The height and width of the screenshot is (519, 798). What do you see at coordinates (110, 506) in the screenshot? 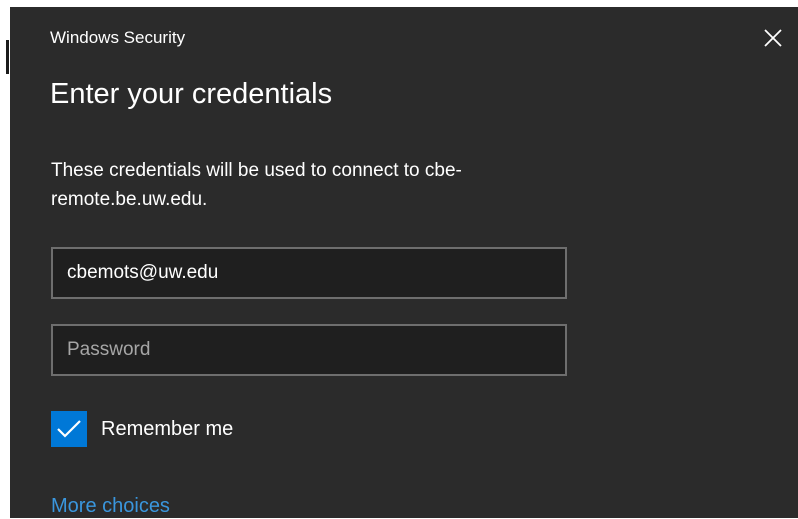
I see `more-choices-link: More choices` at bounding box center [110, 506].